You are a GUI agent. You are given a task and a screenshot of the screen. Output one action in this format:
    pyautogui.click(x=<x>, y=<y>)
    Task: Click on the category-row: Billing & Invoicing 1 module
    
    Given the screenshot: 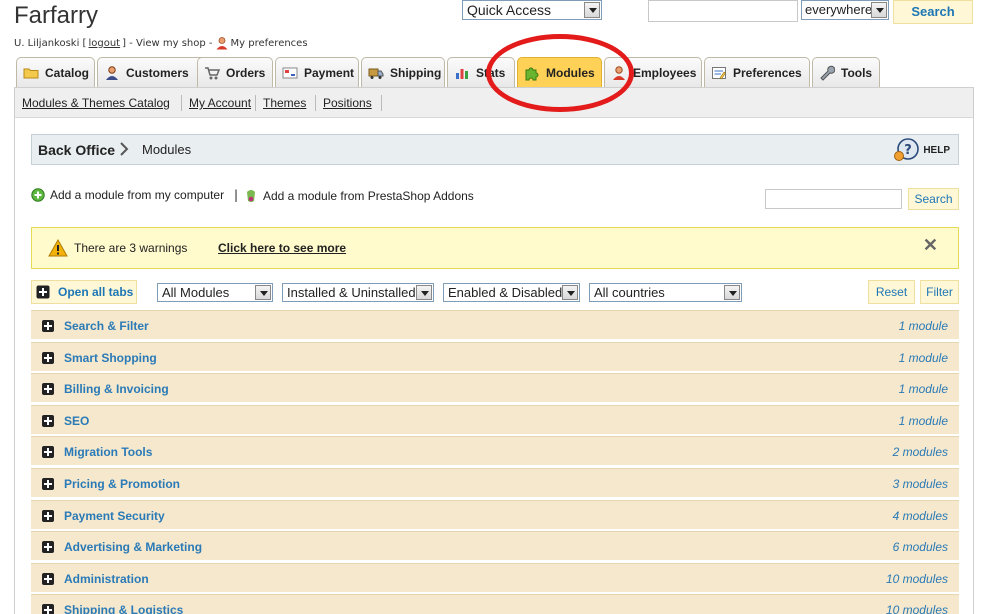 What is the action you would take?
    pyautogui.click(x=495, y=388)
    